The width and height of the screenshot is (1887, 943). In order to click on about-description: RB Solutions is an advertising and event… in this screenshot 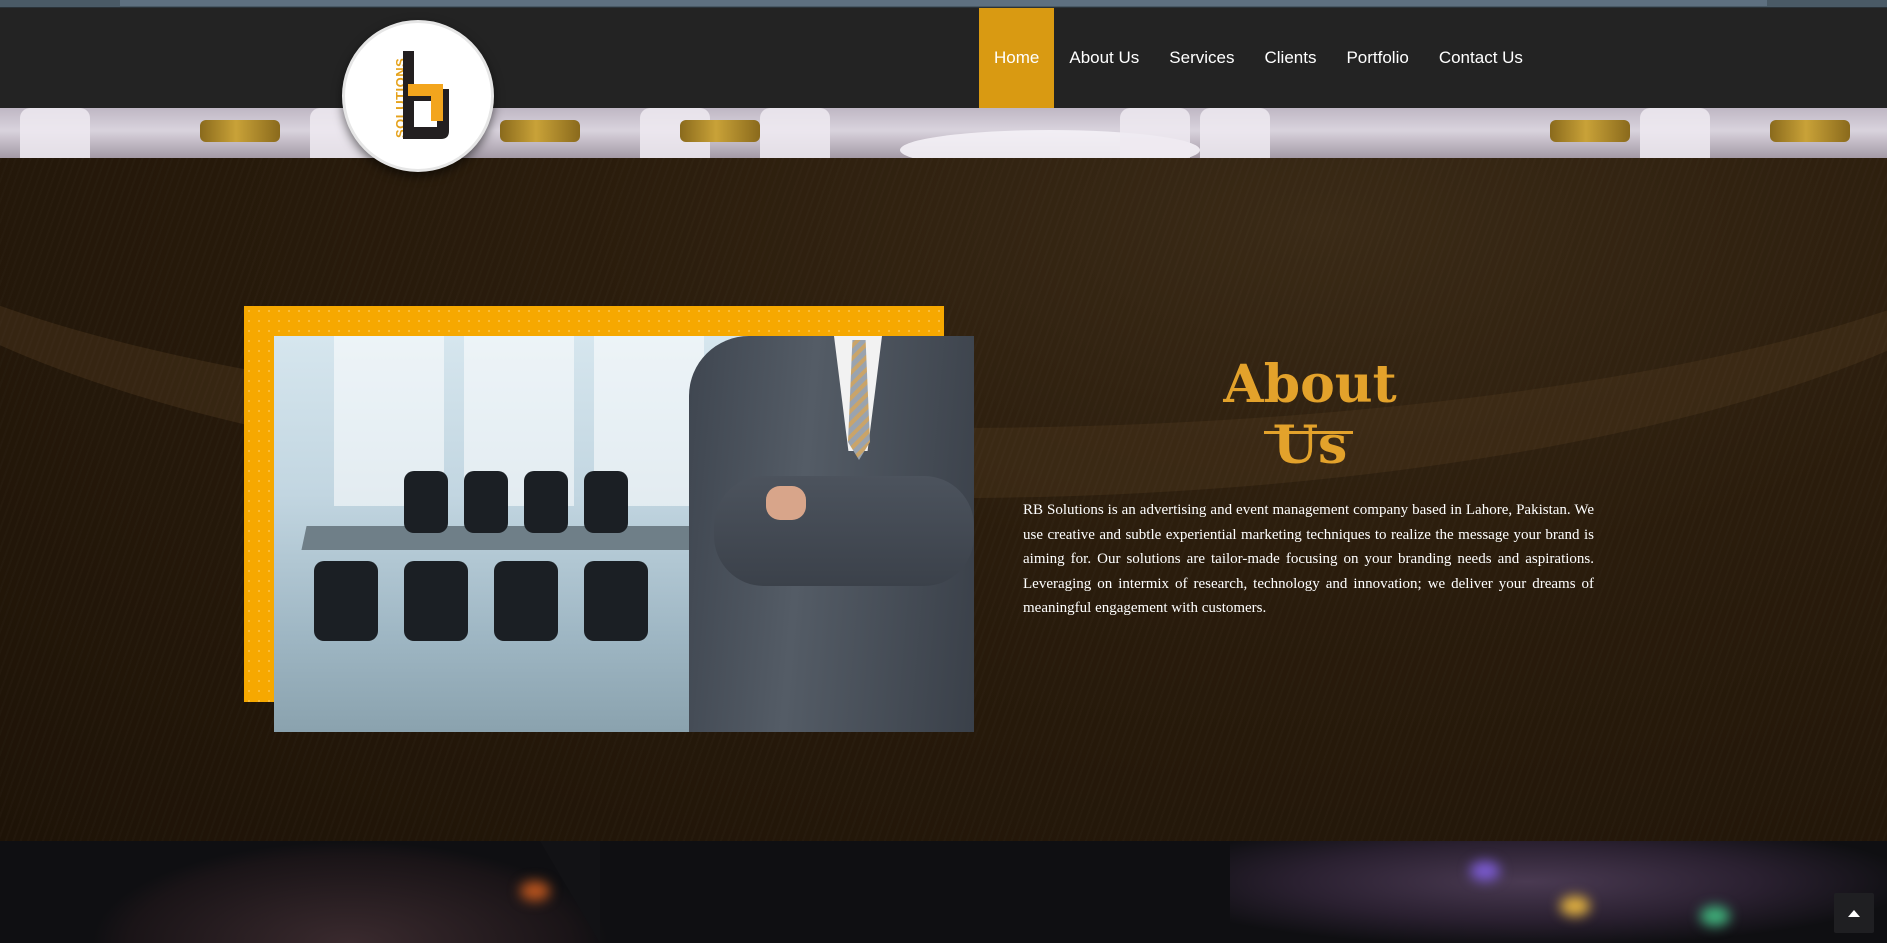, I will do `click(1308, 559)`.